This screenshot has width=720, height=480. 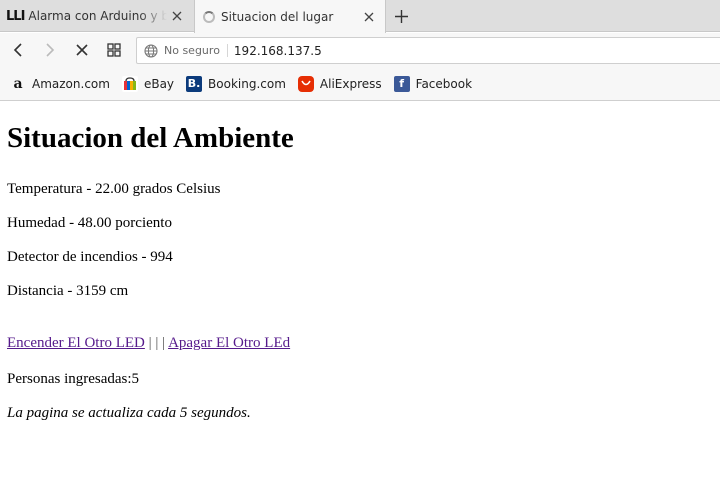 I want to click on bookmark-aliexpress: AliExpress, so click(x=339, y=83).